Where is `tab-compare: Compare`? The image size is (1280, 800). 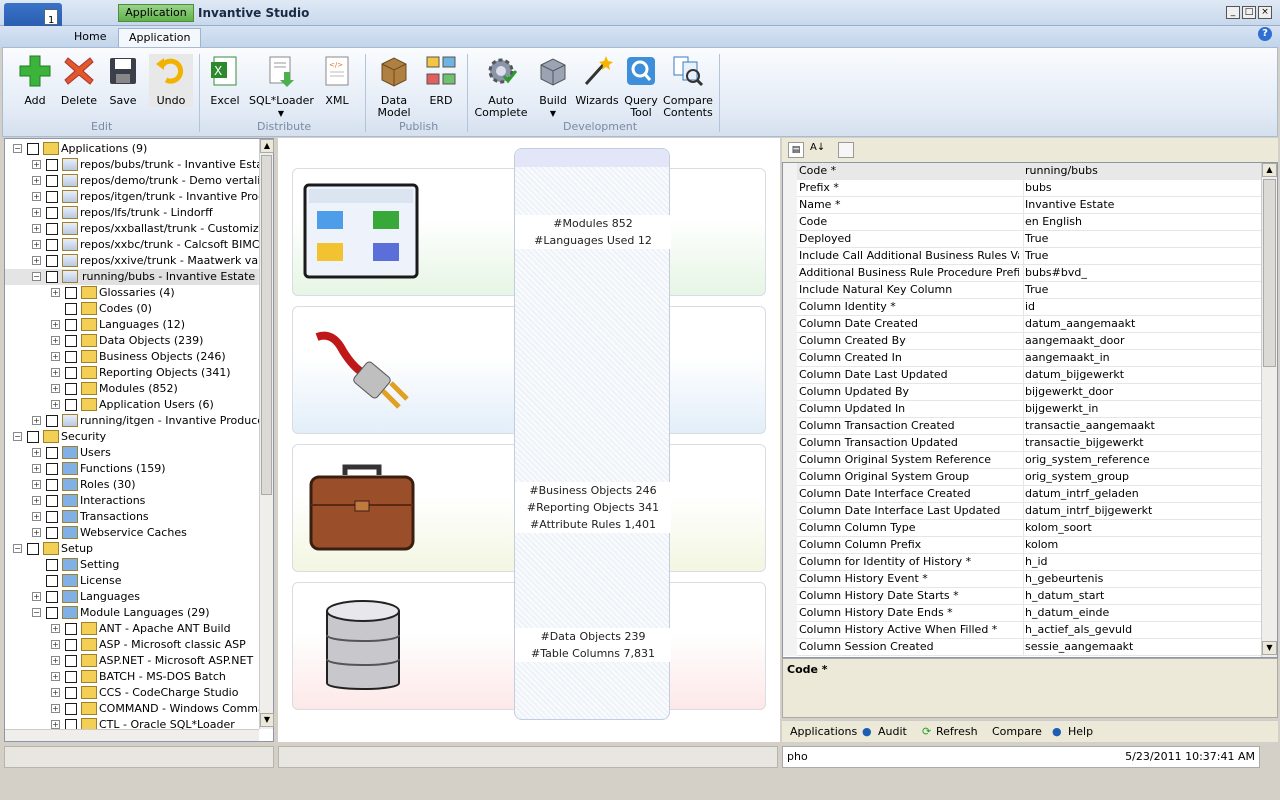
tab-compare: Compare is located at coordinates (1017, 731).